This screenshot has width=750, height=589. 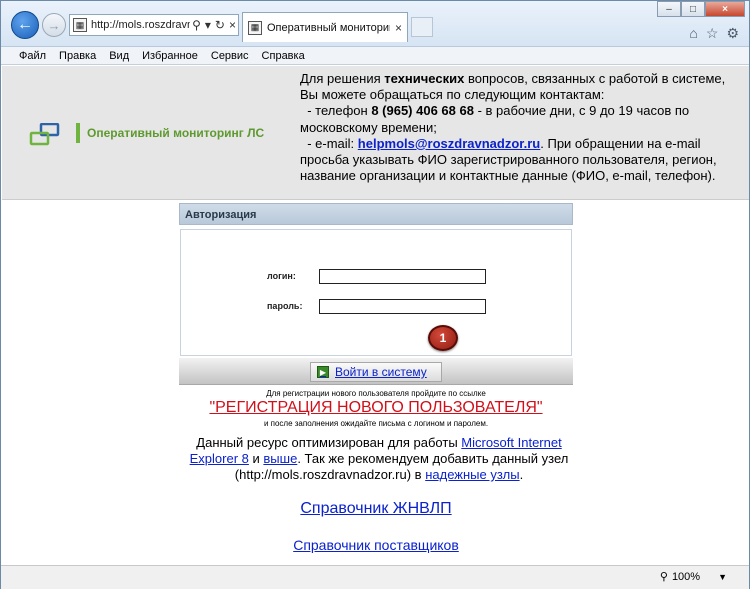 What do you see at coordinates (32, 56) in the screenshot?
I see `menu-file: Файл` at bounding box center [32, 56].